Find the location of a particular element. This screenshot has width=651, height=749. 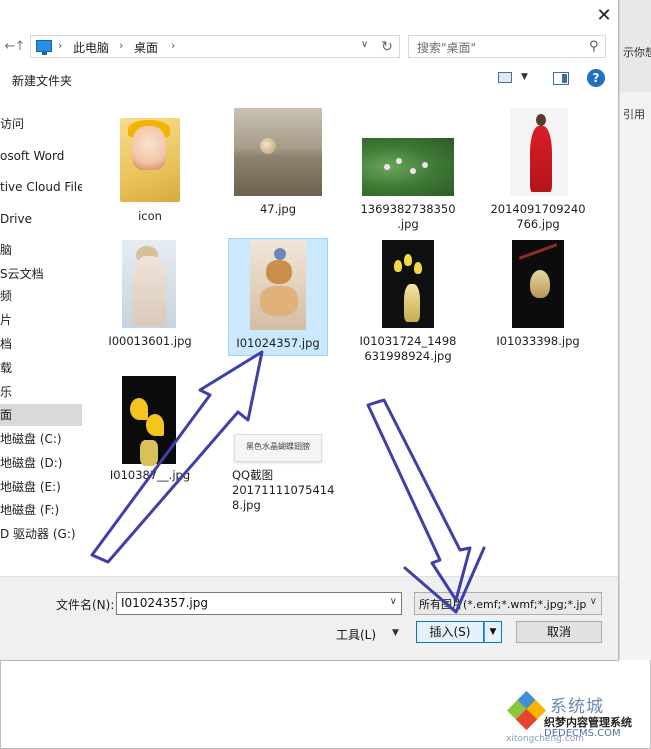

sidebar-item-label: S云文档 is located at coordinates (22, 274).